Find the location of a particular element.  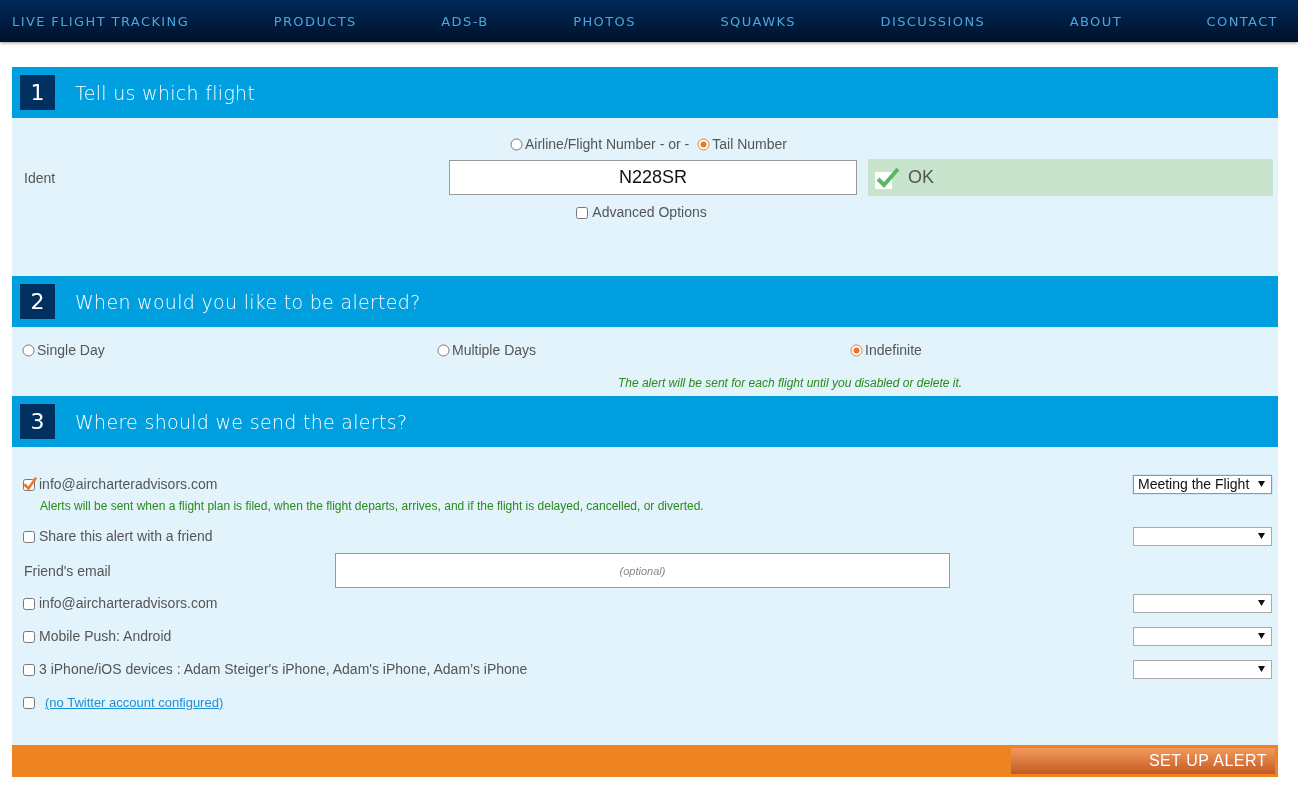

radio-label: Airline/Flight Number is located at coordinates (590, 144).